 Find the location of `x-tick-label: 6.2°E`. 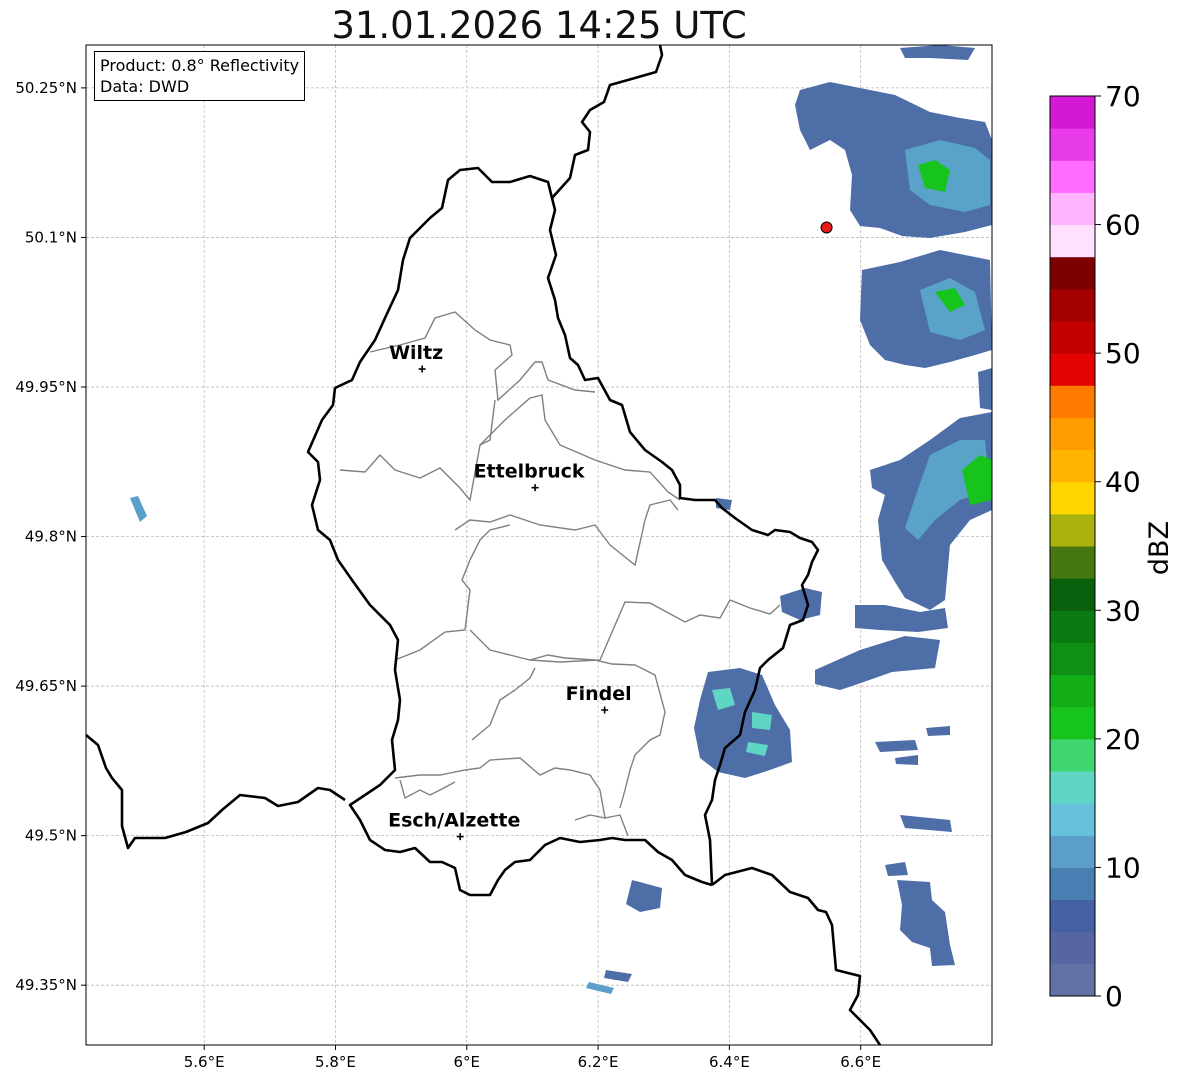

x-tick-label: 6.2°E is located at coordinates (598, 1062).